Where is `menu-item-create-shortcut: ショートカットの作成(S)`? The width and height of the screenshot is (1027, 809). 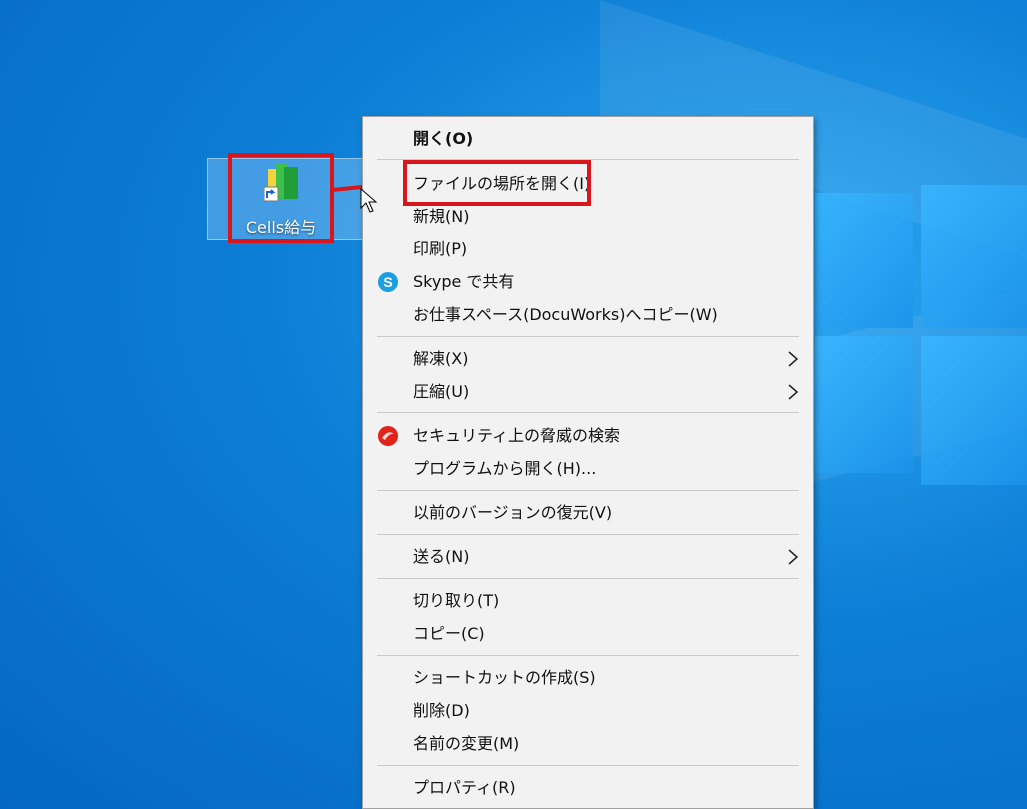
menu-item-create-shortcut: ショートカットの作成(S) is located at coordinates (588, 678).